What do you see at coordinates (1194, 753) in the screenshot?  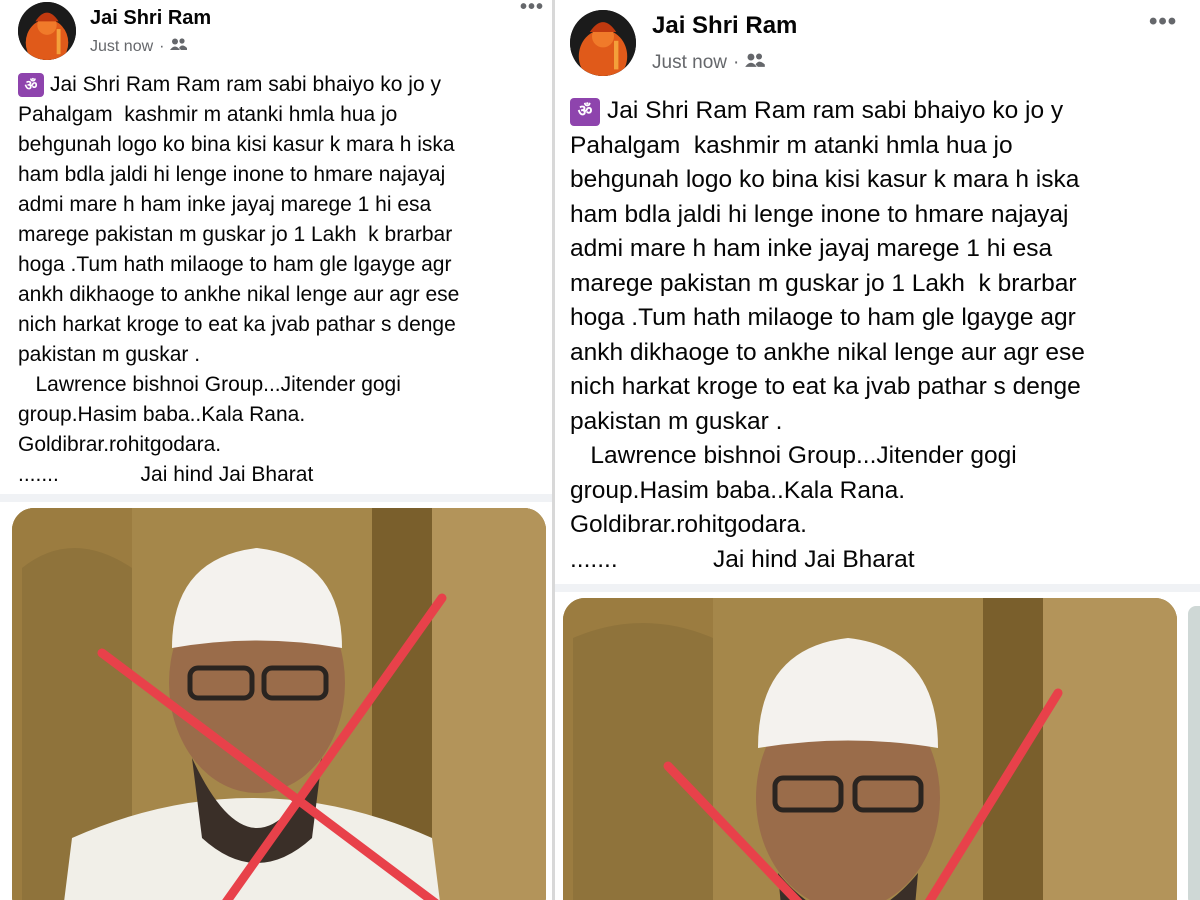 I see `next-photo-edge` at bounding box center [1194, 753].